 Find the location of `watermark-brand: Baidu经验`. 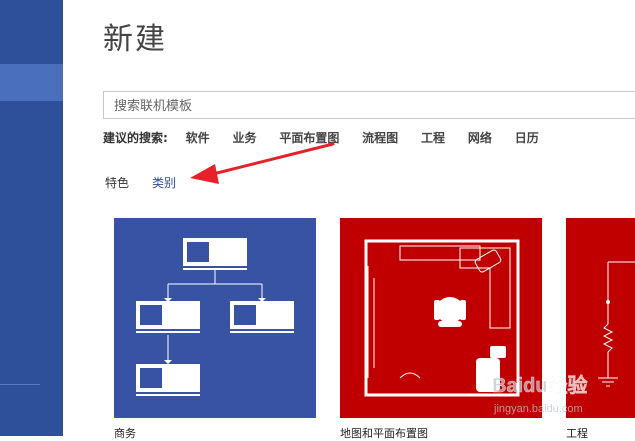

watermark-brand: Baidu经验 is located at coordinates (540, 385).